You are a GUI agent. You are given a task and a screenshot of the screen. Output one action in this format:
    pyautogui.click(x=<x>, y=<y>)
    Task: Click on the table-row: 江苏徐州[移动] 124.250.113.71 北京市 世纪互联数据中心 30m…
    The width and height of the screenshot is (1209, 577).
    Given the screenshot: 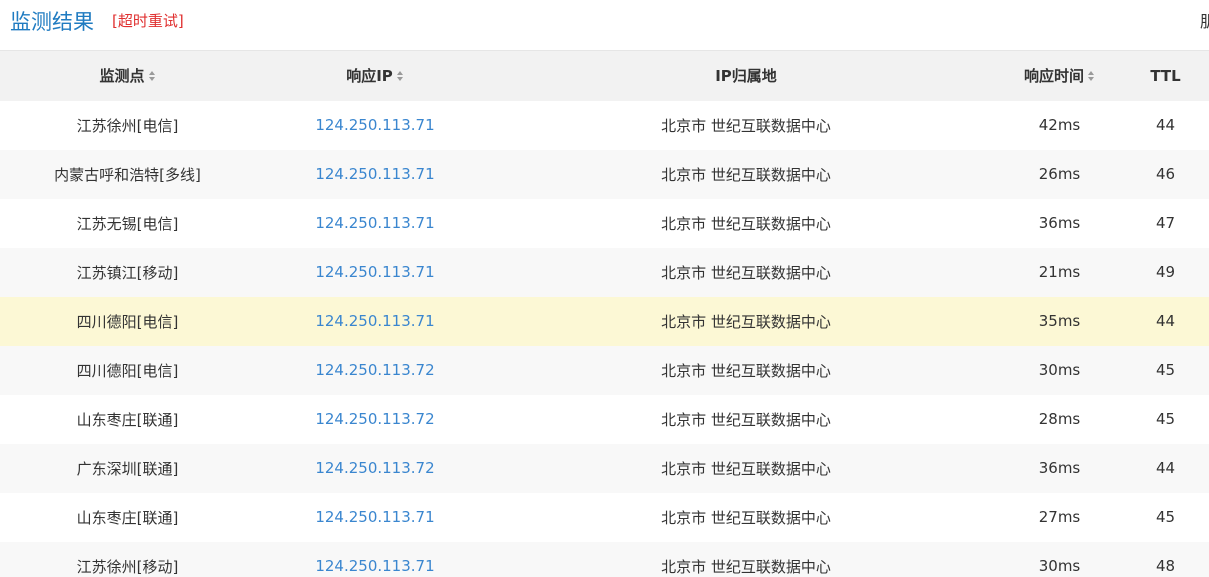 What is the action you would take?
    pyautogui.click(x=604, y=559)
    